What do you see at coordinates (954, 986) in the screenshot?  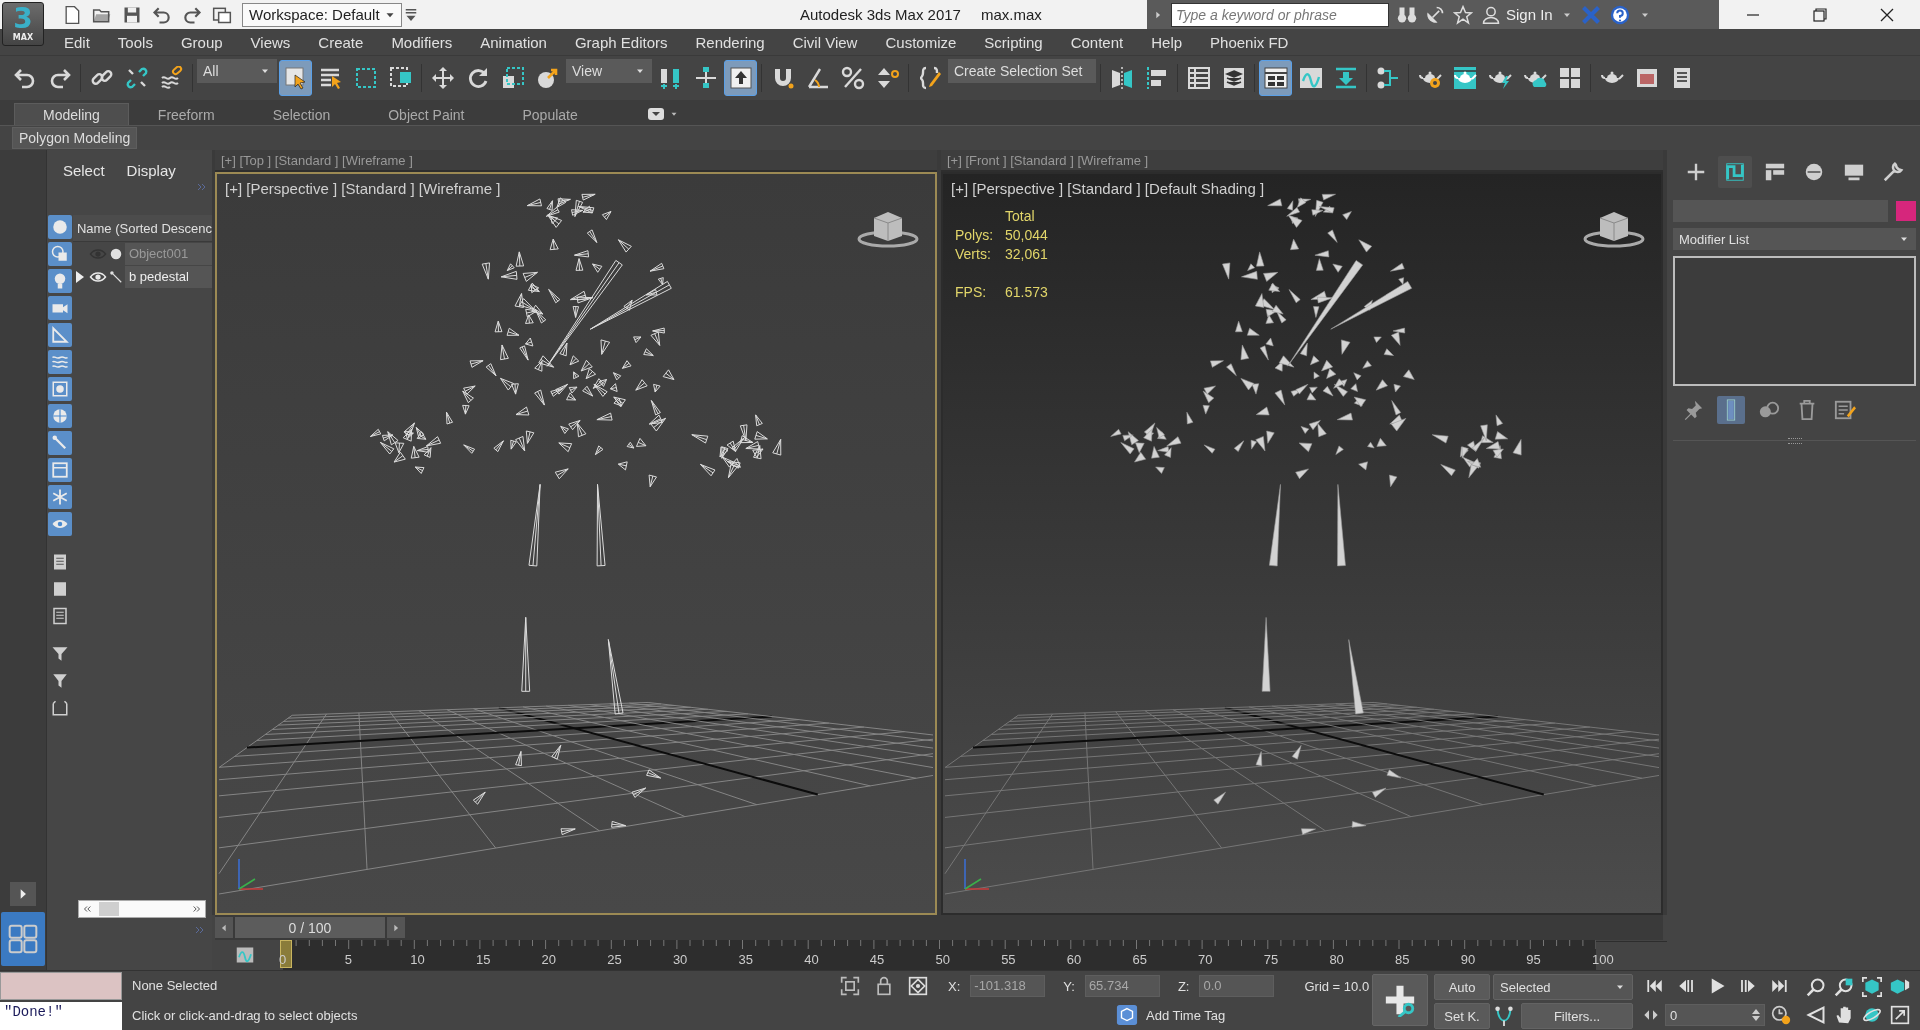 I see `axis-label: X:` at bounding box center [954, 986].